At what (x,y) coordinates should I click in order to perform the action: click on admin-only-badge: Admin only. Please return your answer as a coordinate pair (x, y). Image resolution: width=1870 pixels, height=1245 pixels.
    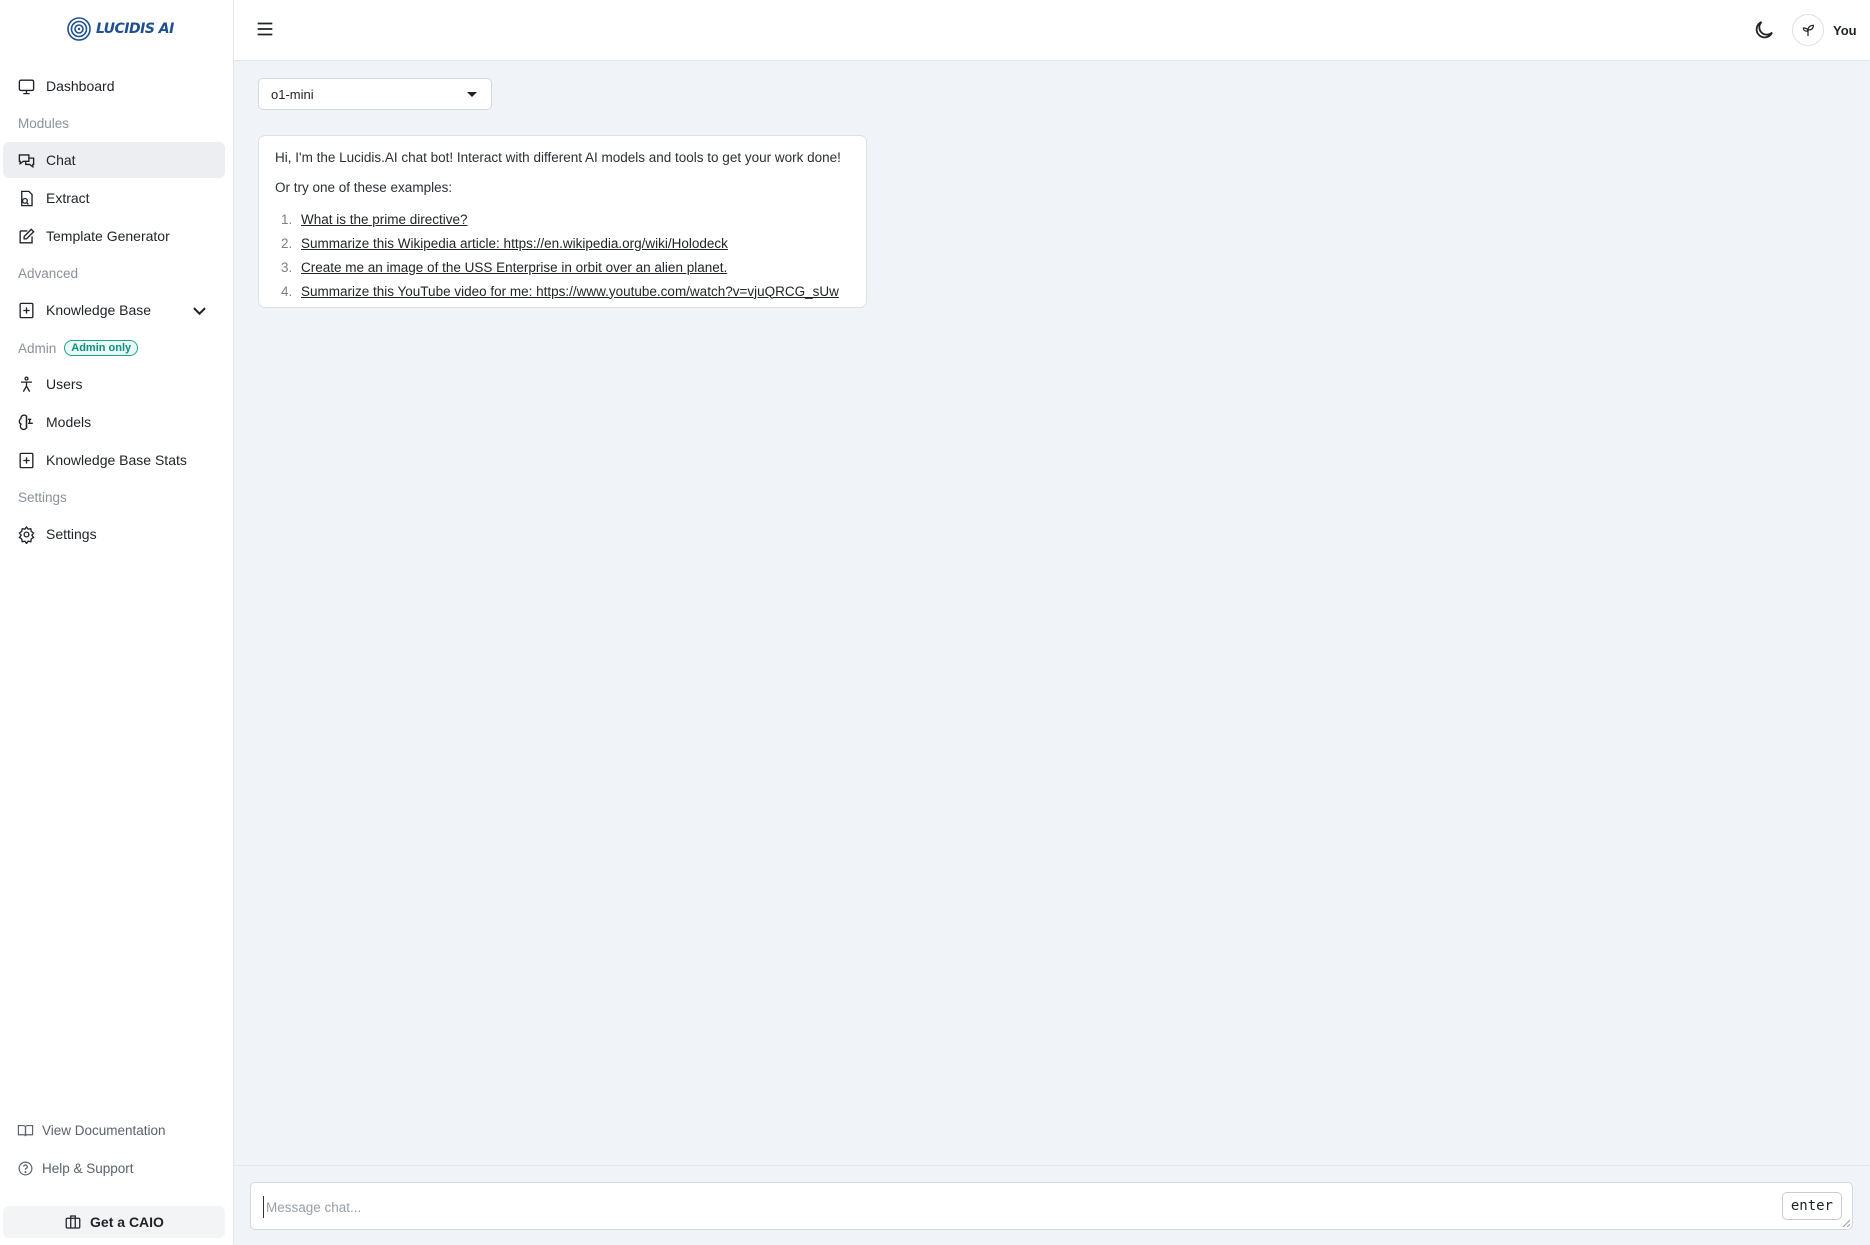
    Looking at the image, I should click on (101, 348).